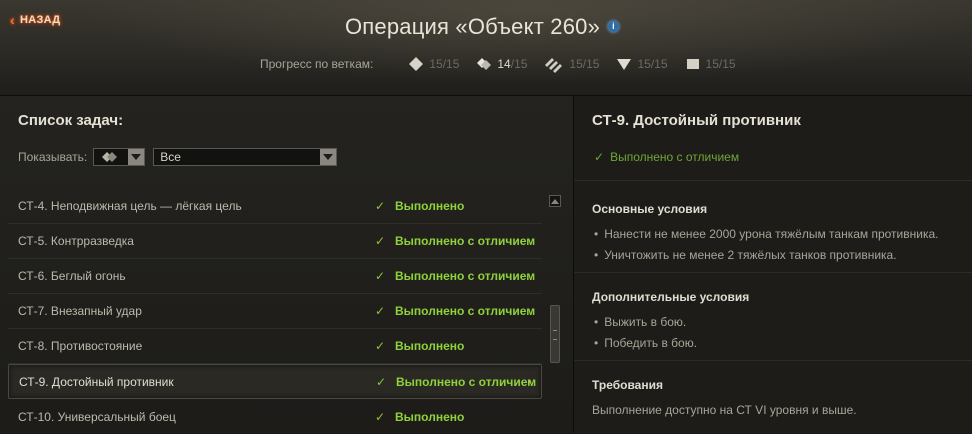 The height and width of the screenshot is (434, 972). I want to click on branch-5-total: /15, so click(727, 64).